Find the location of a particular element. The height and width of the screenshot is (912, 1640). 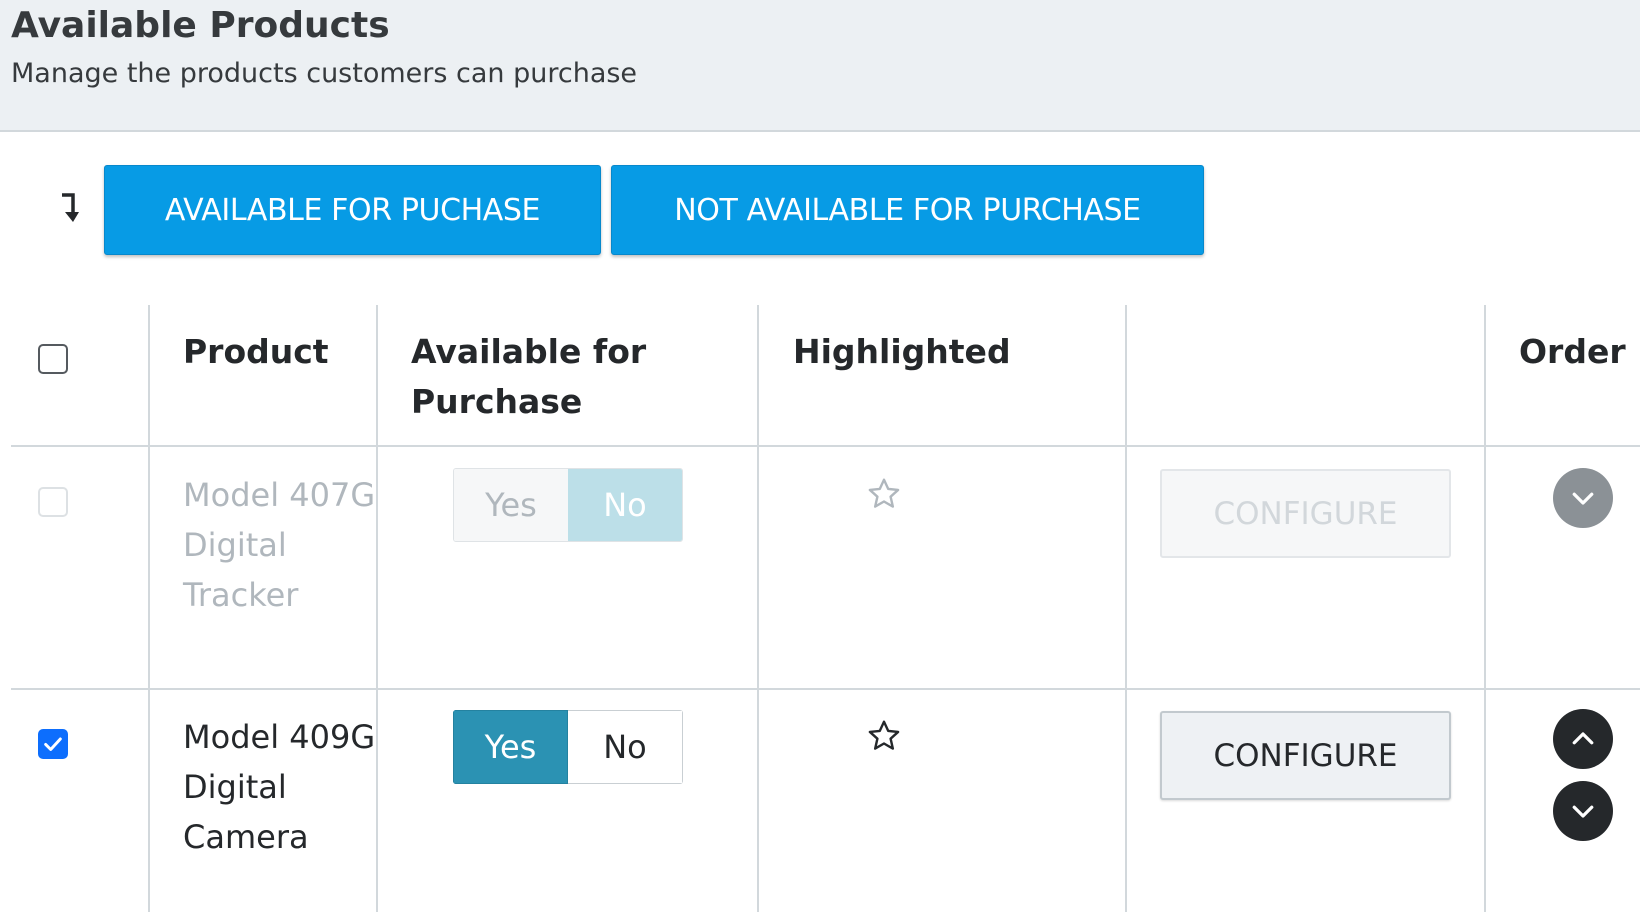

page-title: Available Products is located at coordinates (200, 25).